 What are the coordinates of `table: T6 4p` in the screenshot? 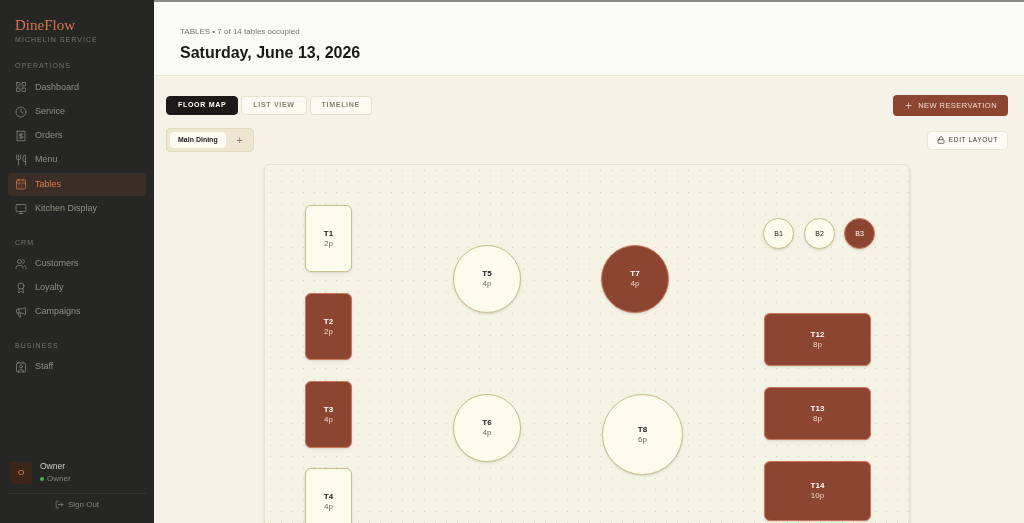 It's located at (487, 428).